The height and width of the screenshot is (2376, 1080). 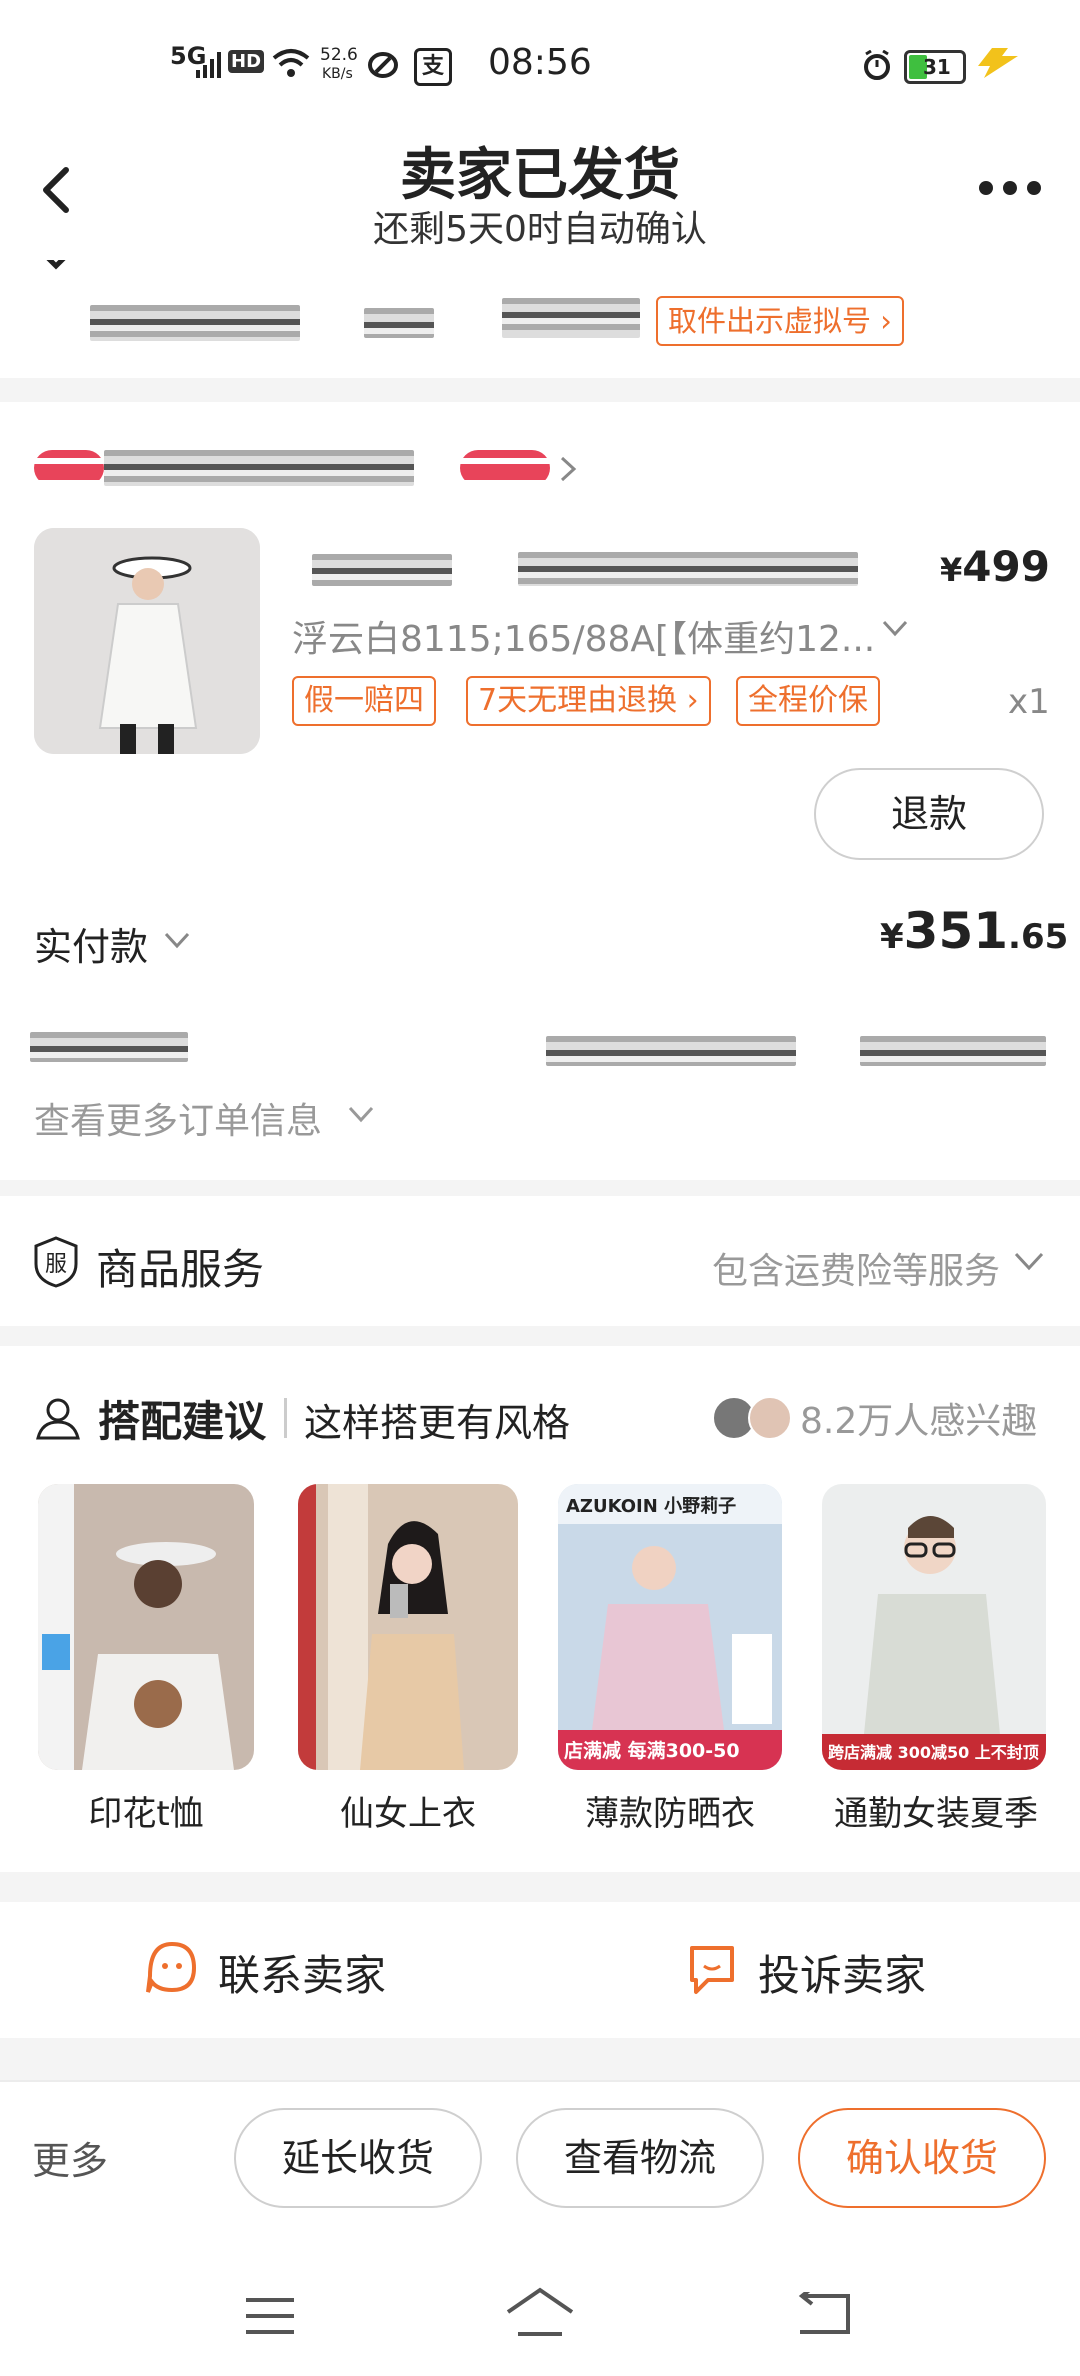 What do you see at coordinates (1029, 702) in the screenshot?
I see `product-quantity: x1` at bounding box center [1029, 702].